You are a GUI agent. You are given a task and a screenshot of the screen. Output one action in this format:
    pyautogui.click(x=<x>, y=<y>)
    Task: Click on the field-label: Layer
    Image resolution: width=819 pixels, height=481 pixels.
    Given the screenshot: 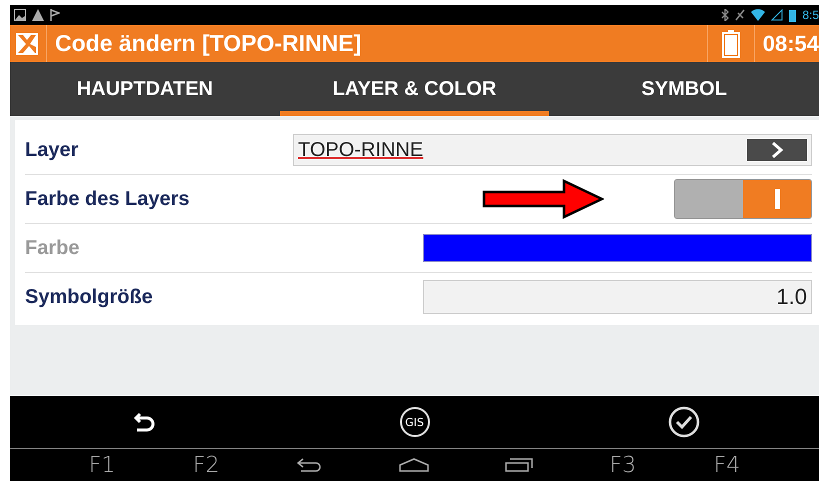 What is the action you would take?
    pyautogui.click(x=52, y=150)
    